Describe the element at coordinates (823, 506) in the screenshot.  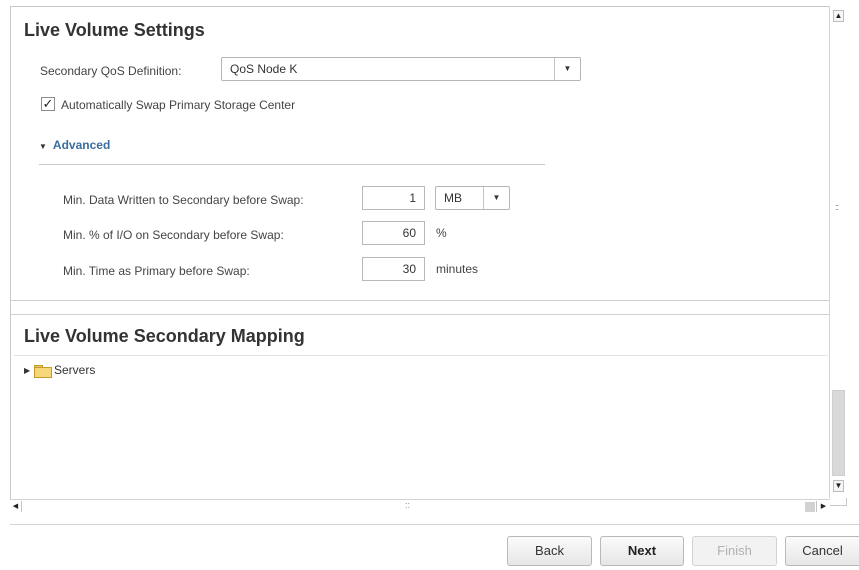
I see `scroll-right-icon: ▶` at that location.